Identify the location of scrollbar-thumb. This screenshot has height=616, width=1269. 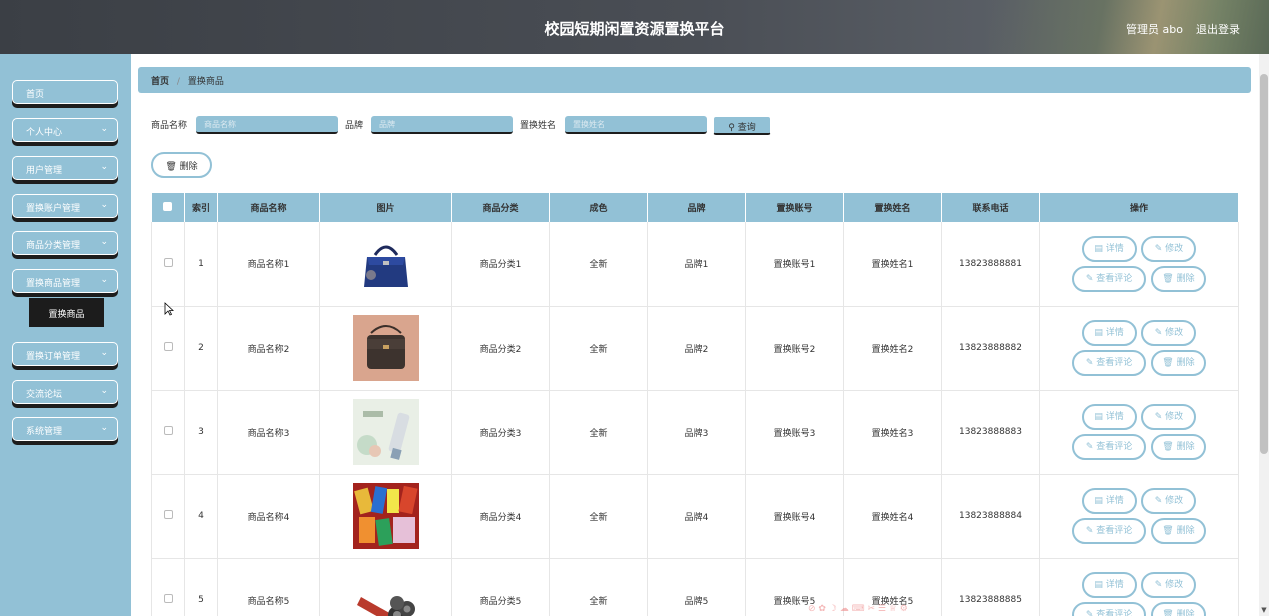
(1264, 264).